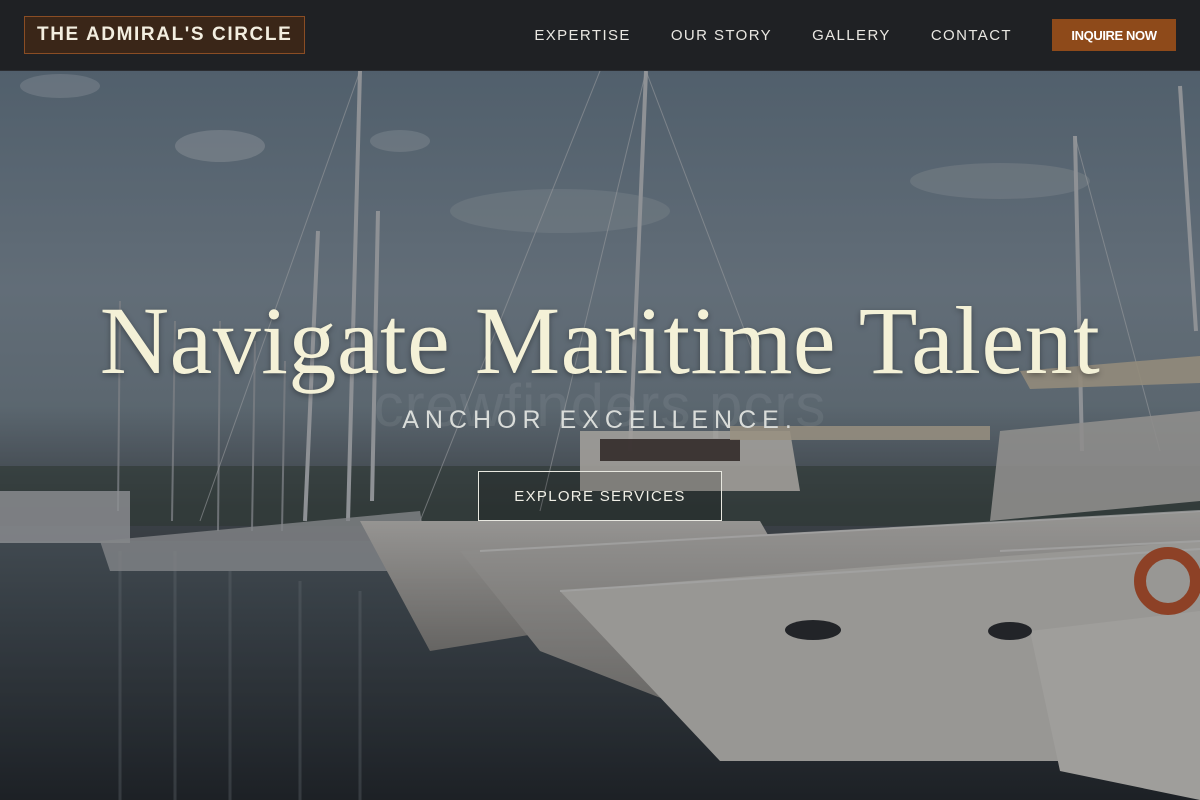  I want to click on nav-link-contact: CONTACT, so click(971, 35).